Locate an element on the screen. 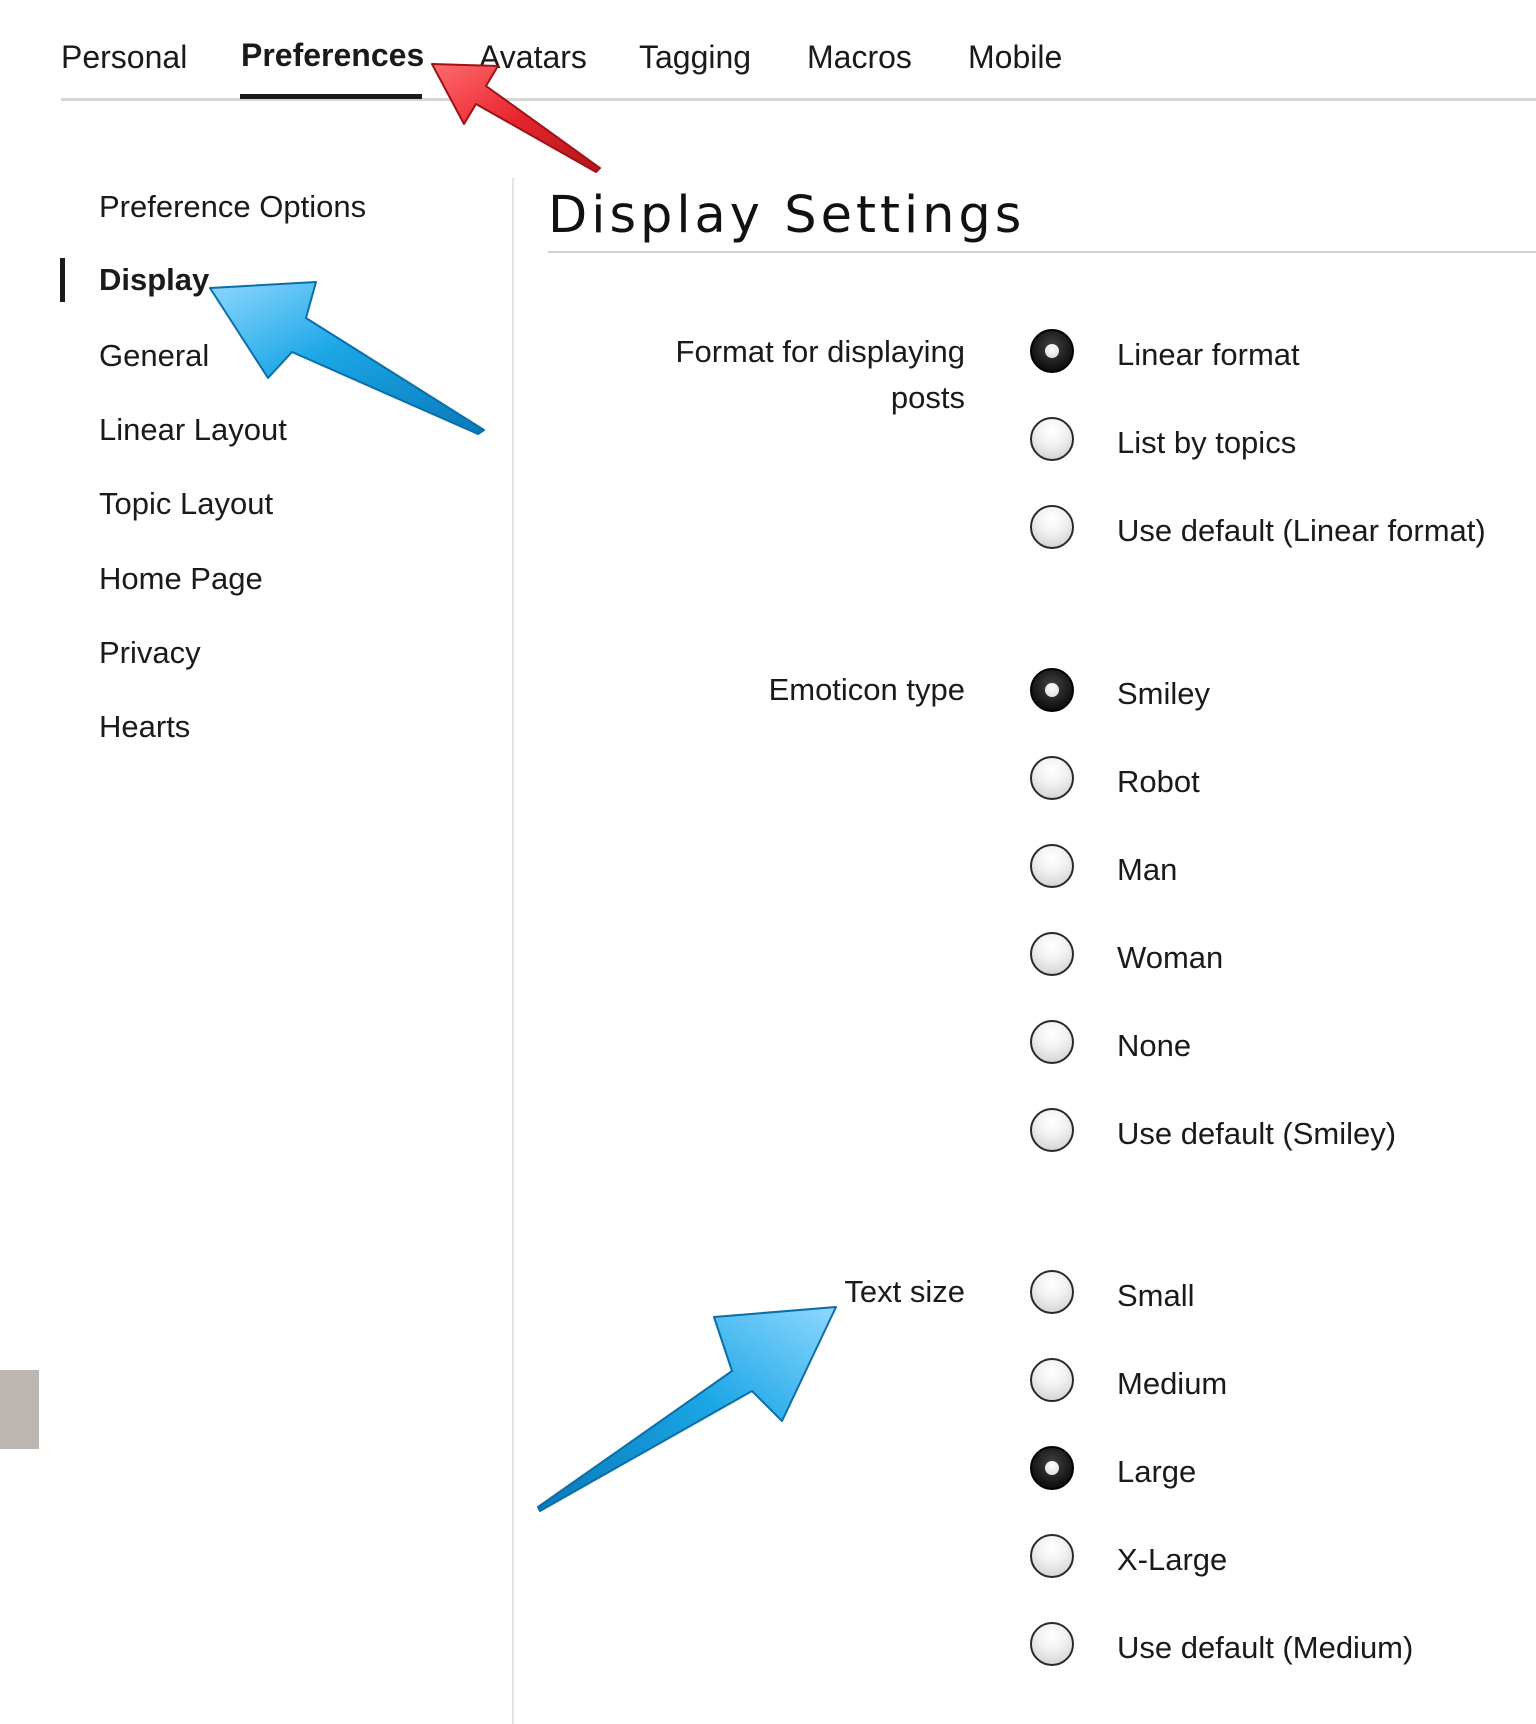  tab-preferences: Preferences is located at coordinates (332, 55).